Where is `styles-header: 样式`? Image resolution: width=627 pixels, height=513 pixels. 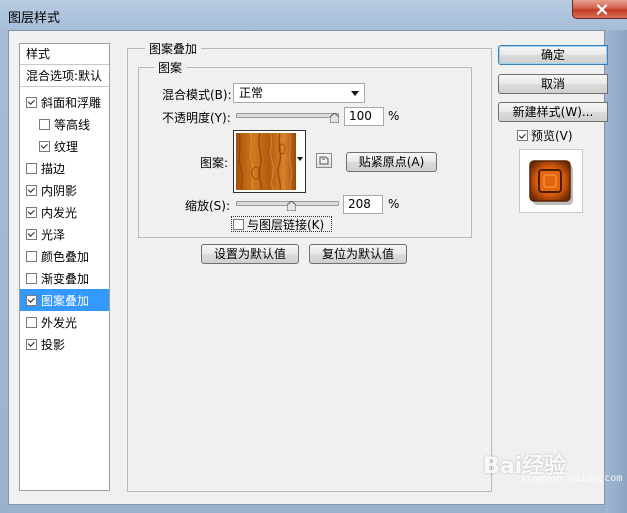 styles-header: 样式 is located at coordinates (64, 54).